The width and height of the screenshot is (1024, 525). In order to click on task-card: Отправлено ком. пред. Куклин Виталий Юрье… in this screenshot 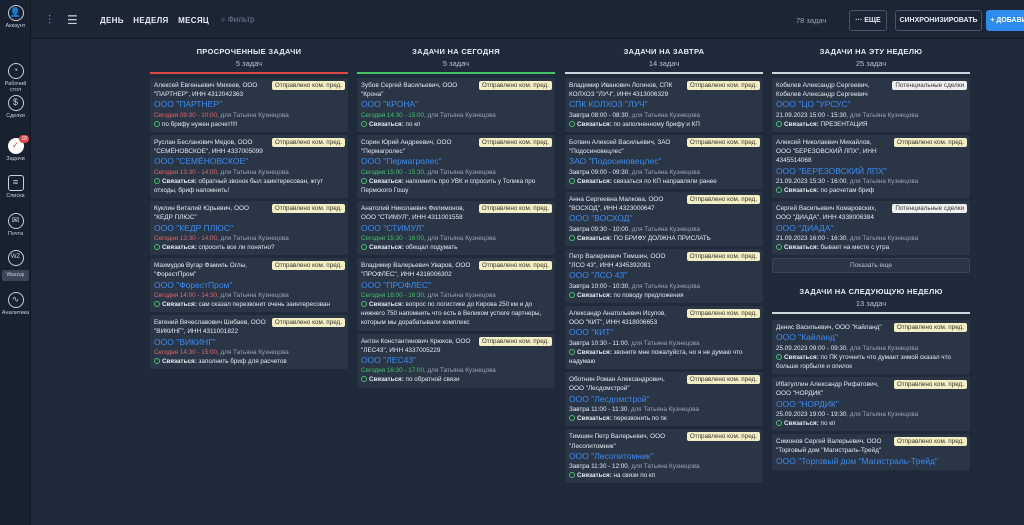, I will do `click(249, 228)`.